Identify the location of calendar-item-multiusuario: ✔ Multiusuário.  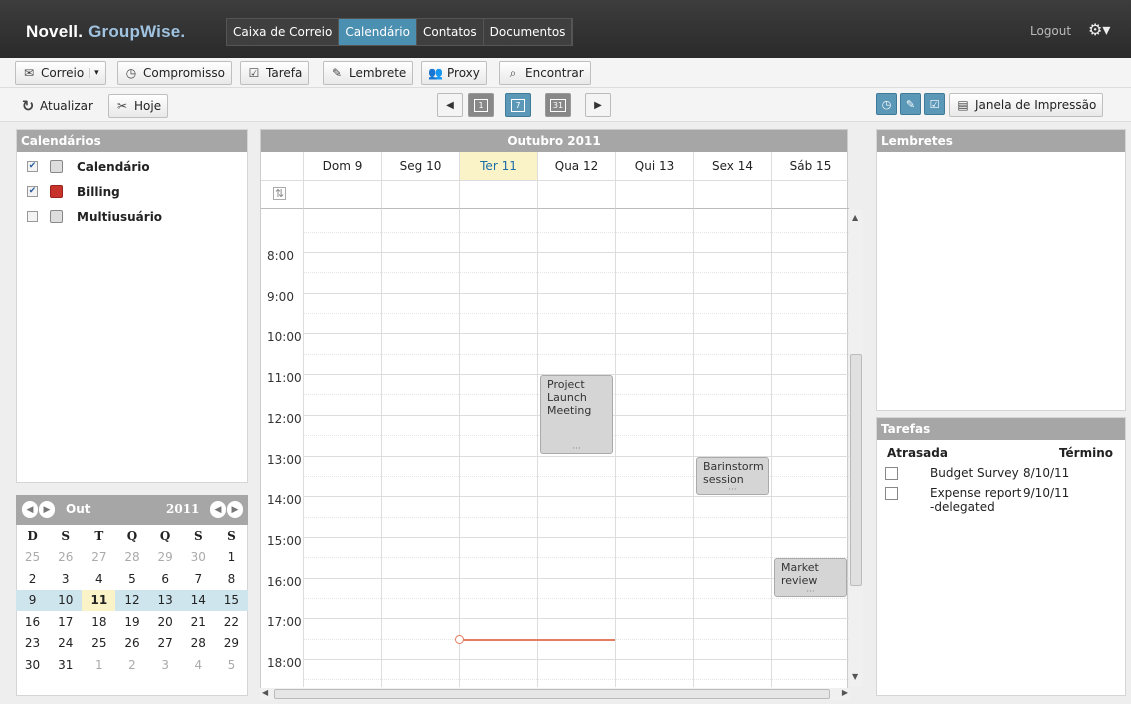
(132, 216).